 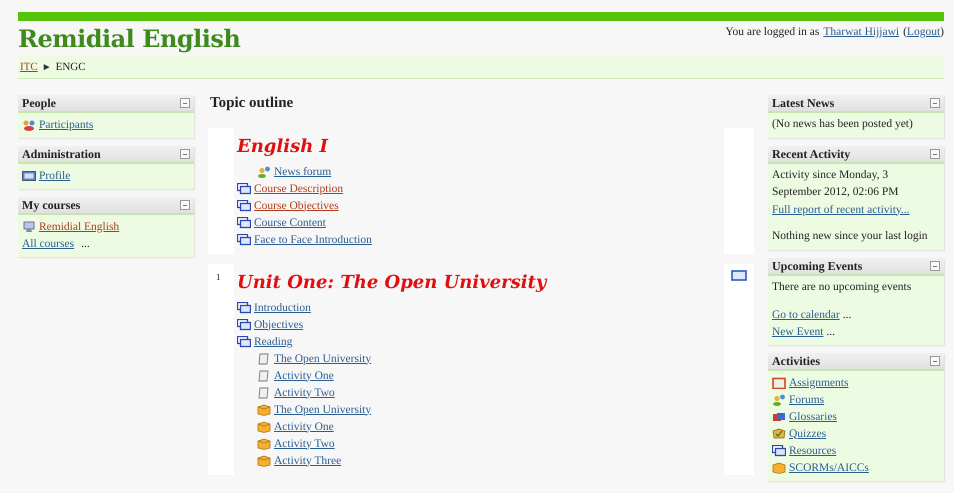 What do you see at coordinates (923, 32) in the screenshot?
I see `logout-link: Logout` at bounding box center [923, 32].